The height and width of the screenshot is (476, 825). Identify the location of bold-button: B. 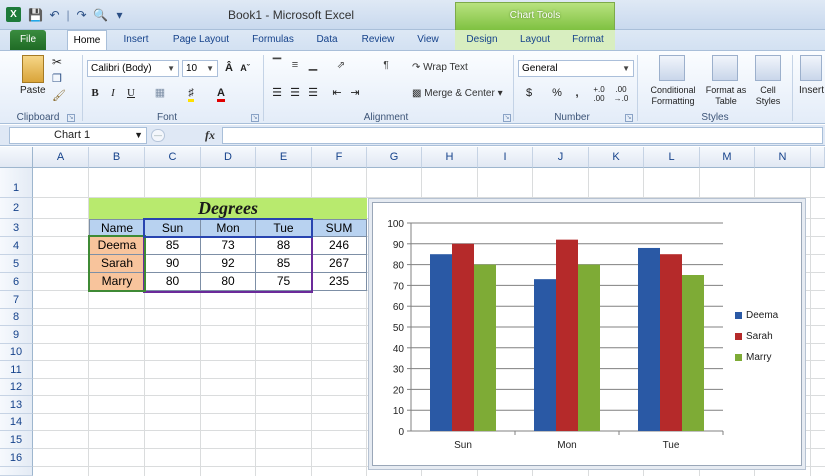
(95, 93).